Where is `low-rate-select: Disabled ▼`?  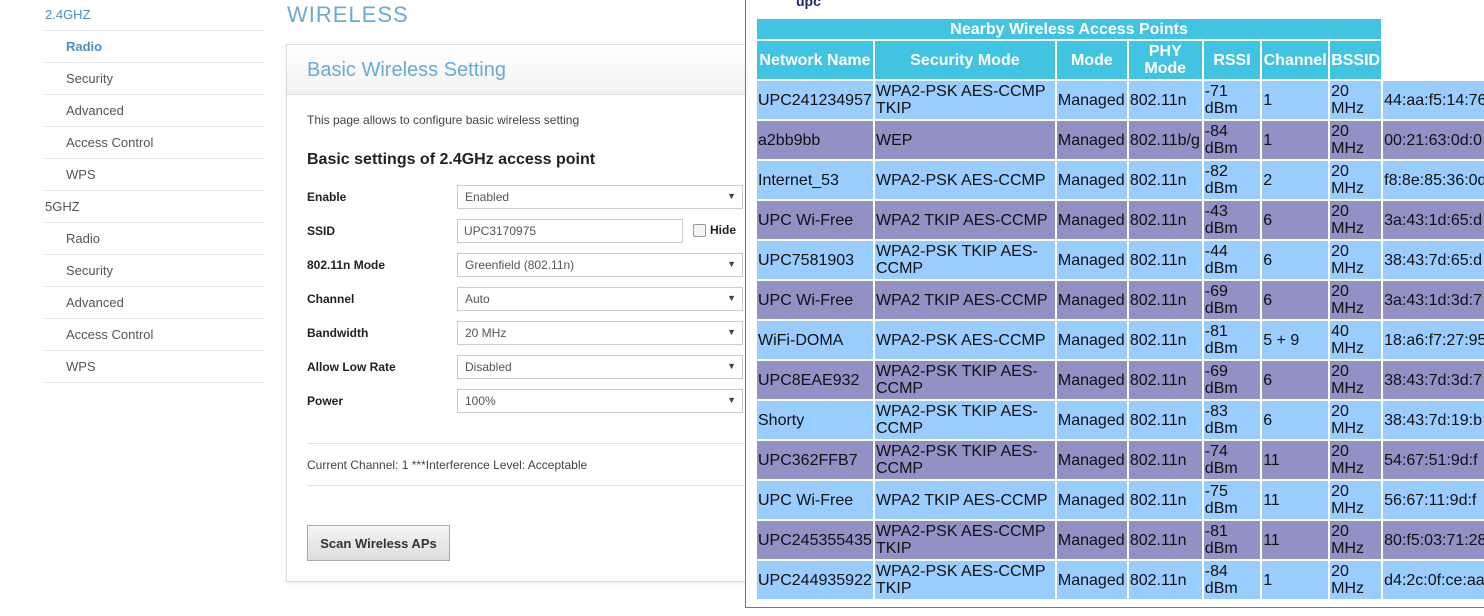
low-rate-select: Disabled ▼ is located at coordinates (600, 367).